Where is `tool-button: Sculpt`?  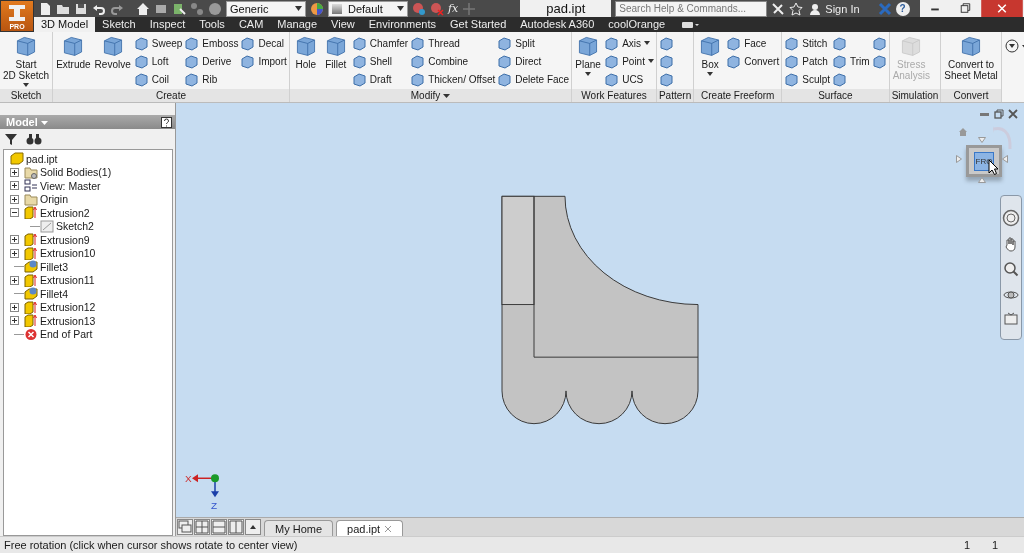 tool-button: Sculpt is located at coordinates (807, 79).